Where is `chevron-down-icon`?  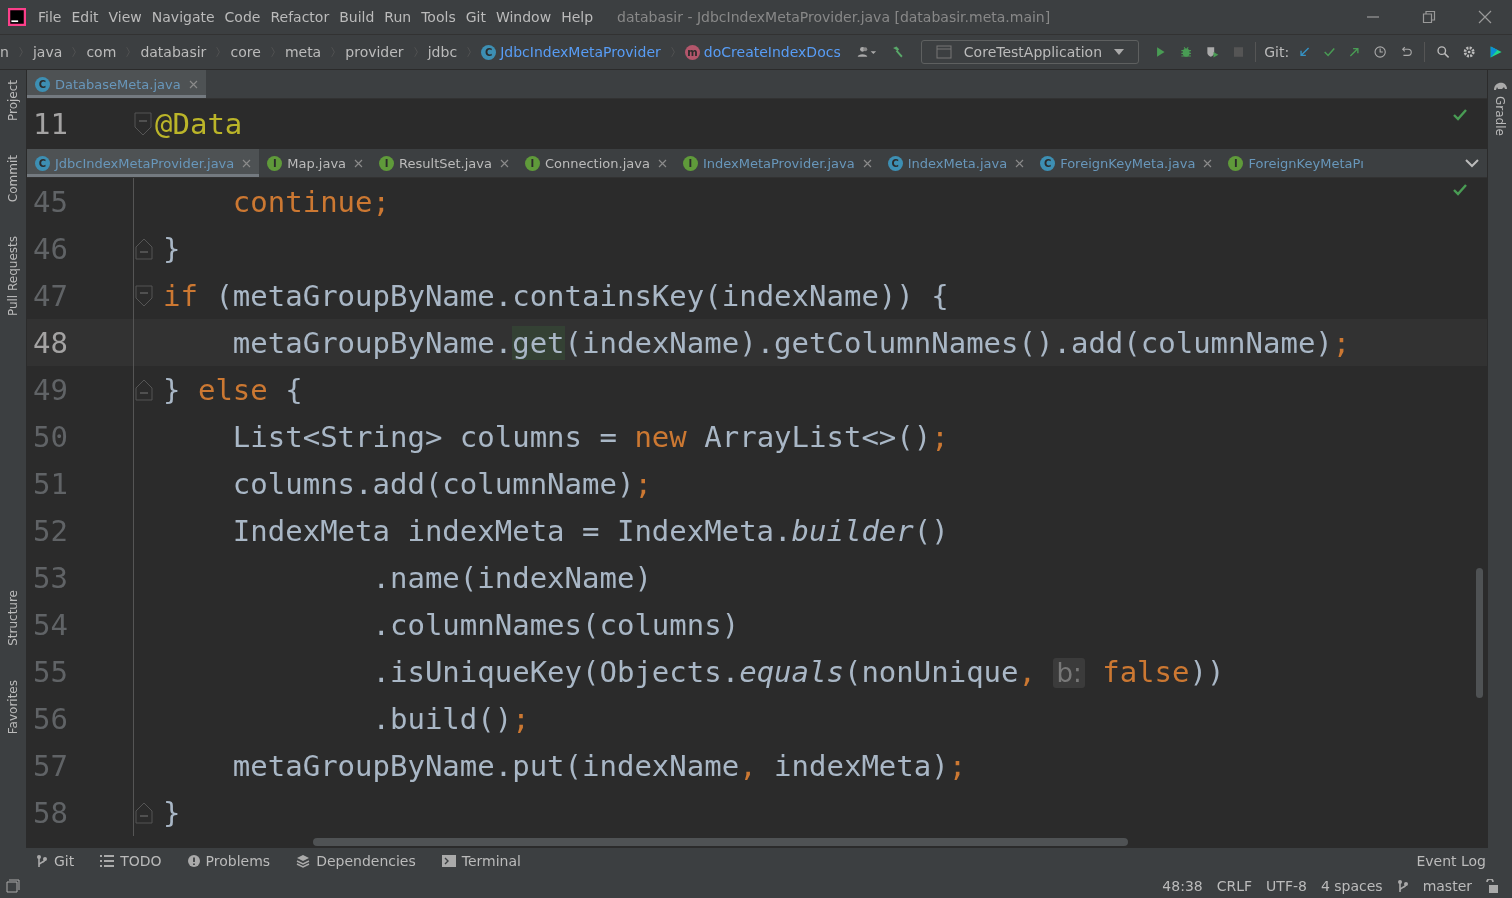
chevron-down-icon is located at coordinates (1472, 163).